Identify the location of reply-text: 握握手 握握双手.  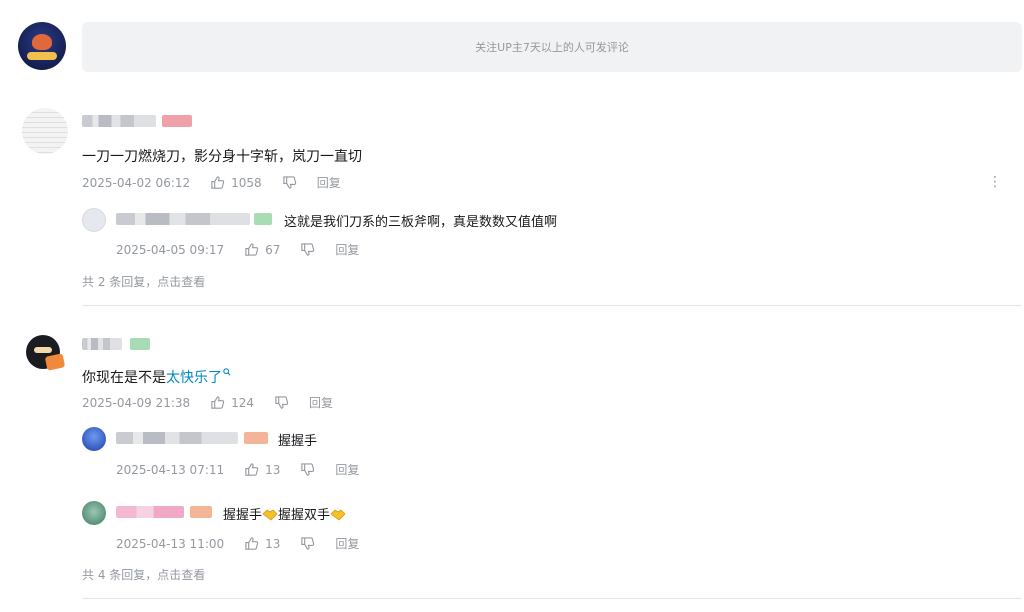
(284, 513).